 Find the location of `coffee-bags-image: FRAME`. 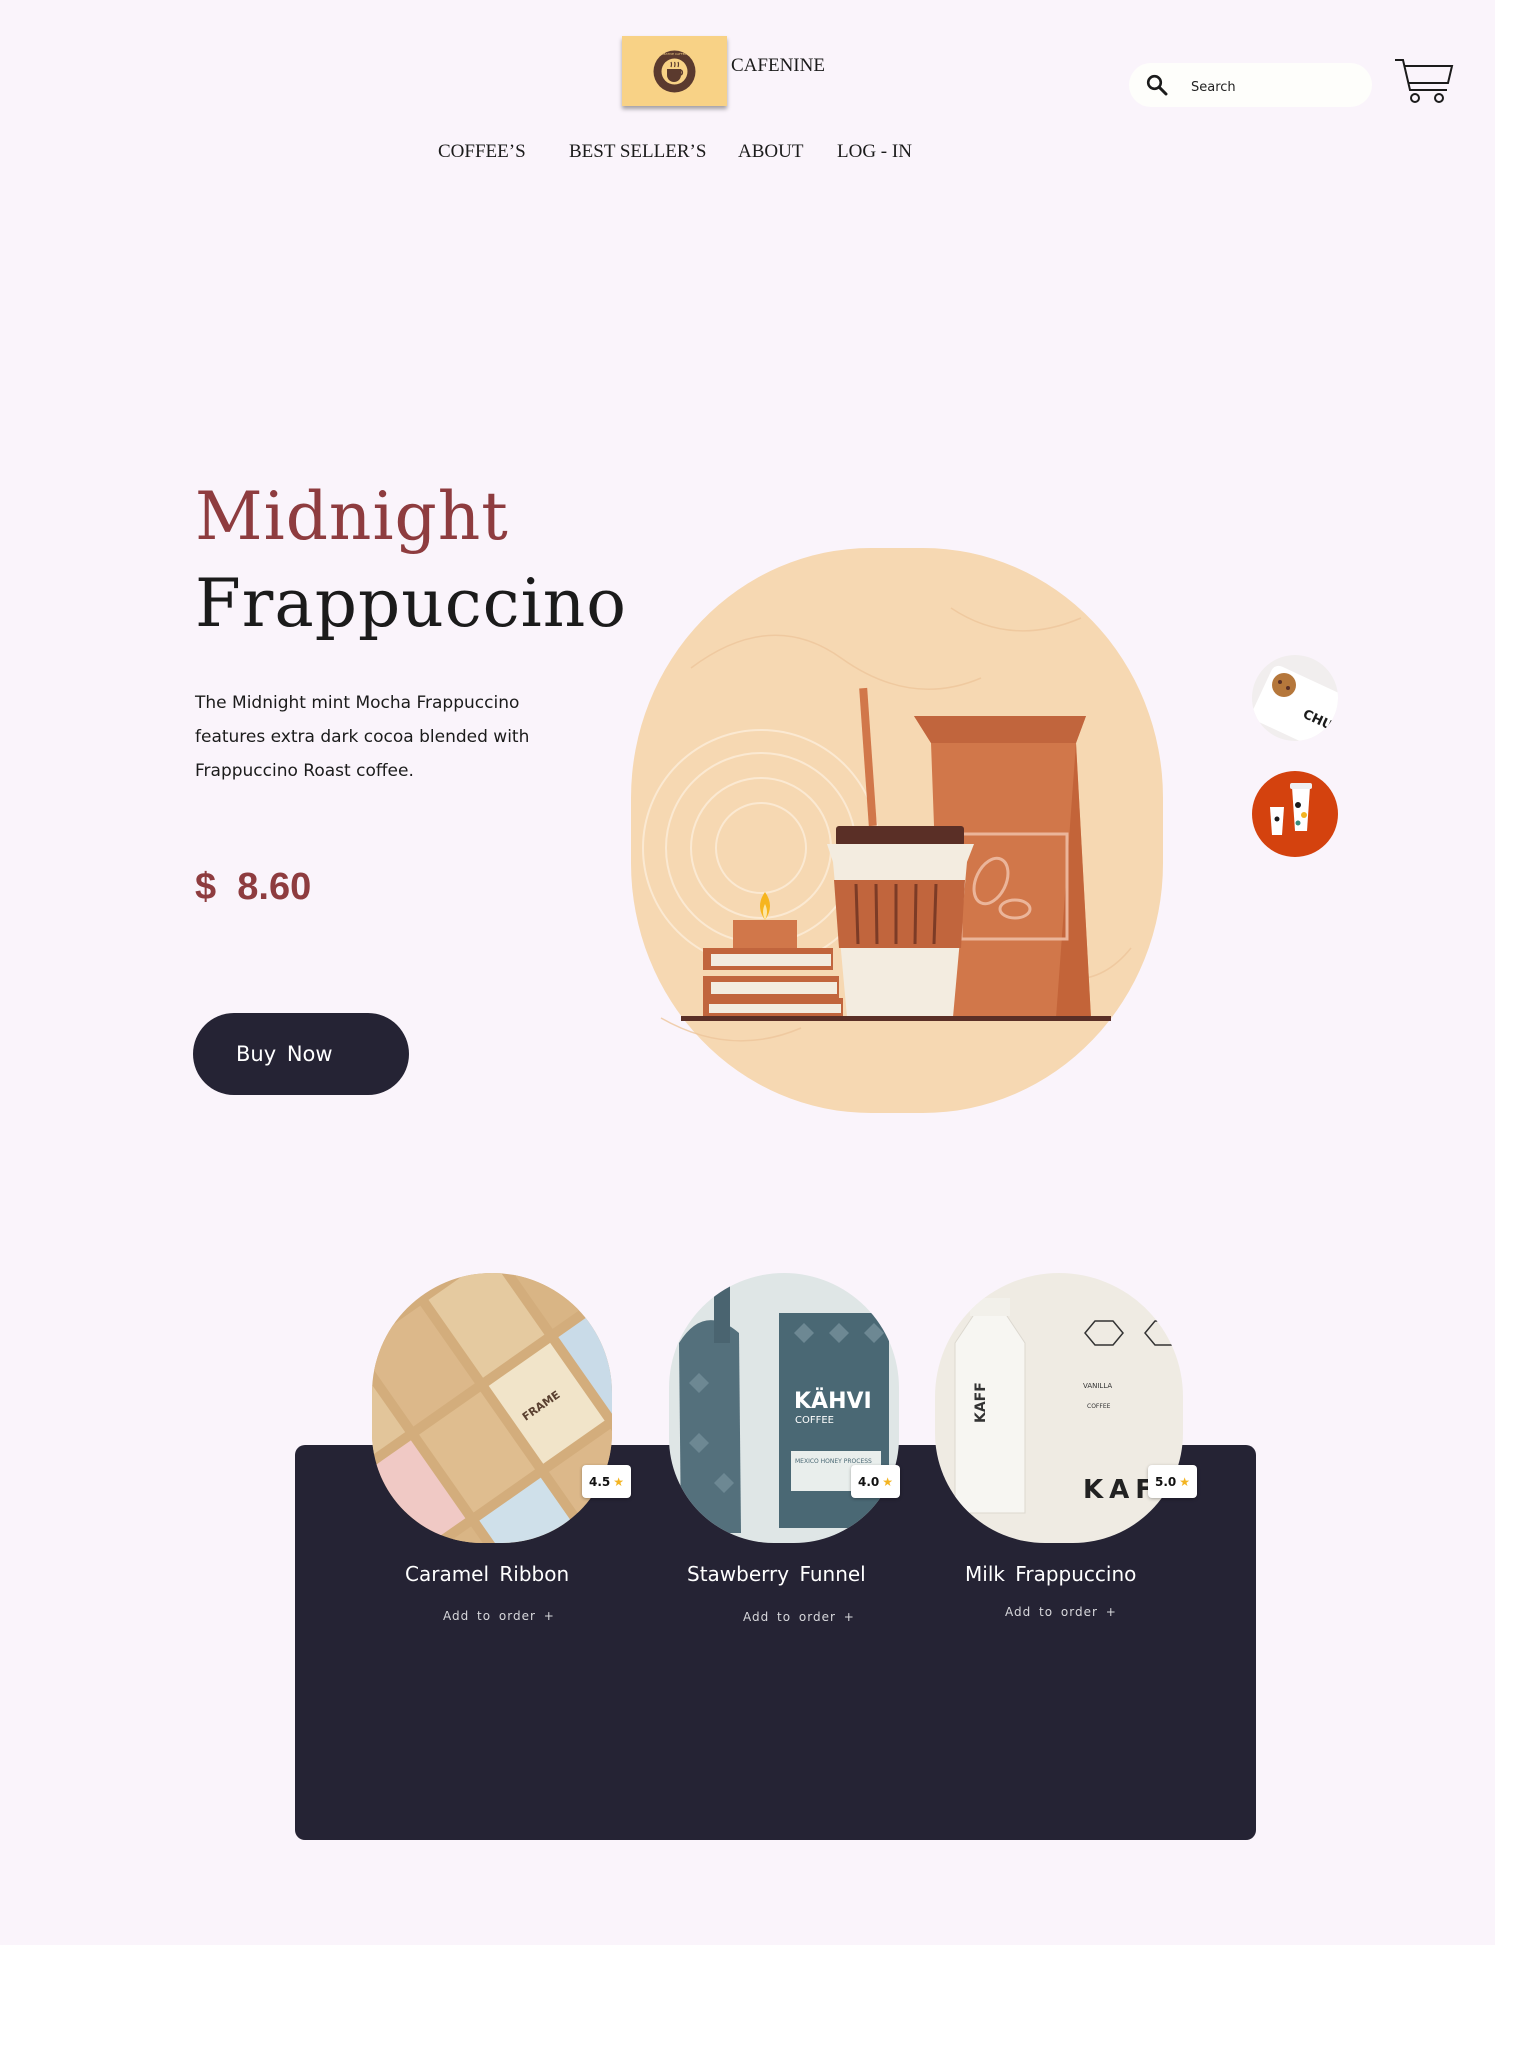

coffee-bags-image: FRAME is located at coordinates (492, 1408).